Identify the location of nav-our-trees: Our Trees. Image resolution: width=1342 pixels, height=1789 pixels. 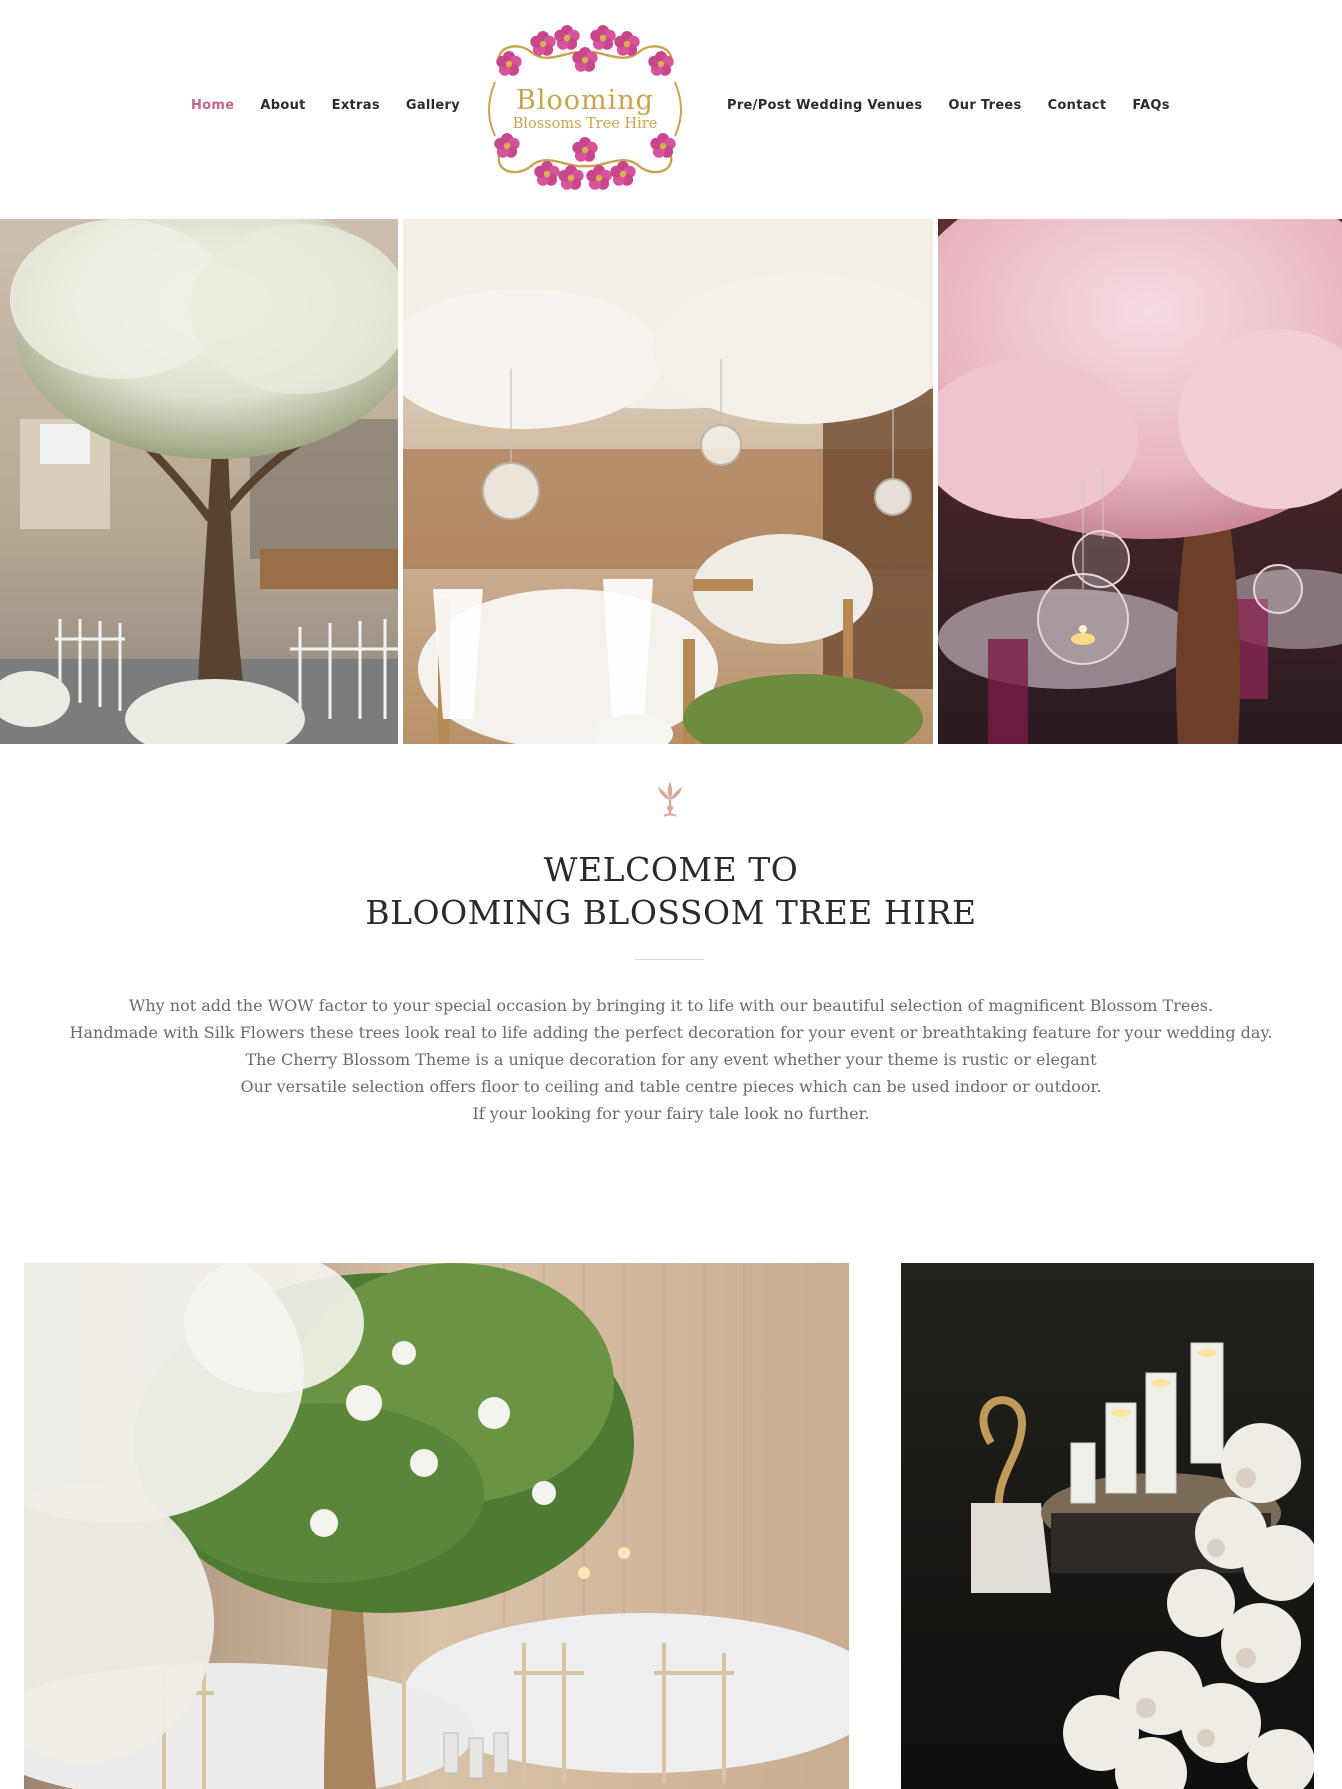
(984, 105).